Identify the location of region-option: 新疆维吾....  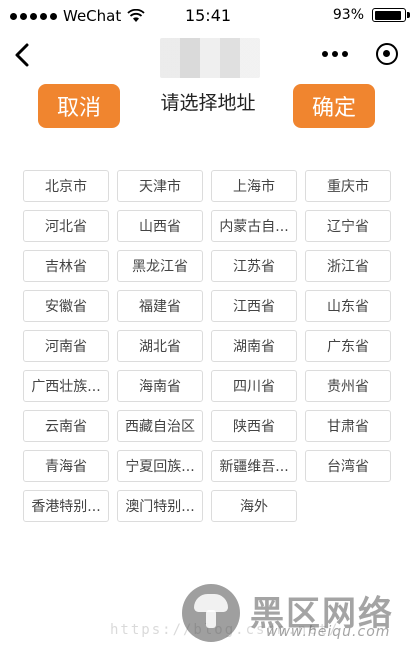
(254, 466).